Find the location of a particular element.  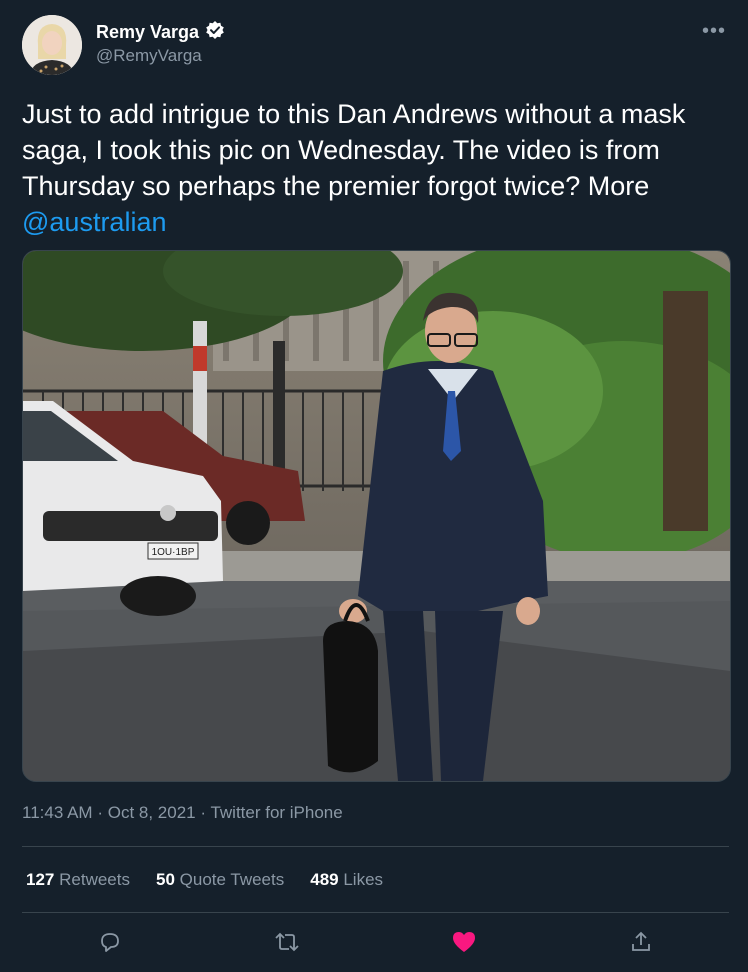

heart-icon is located at coordinates (464, 942).